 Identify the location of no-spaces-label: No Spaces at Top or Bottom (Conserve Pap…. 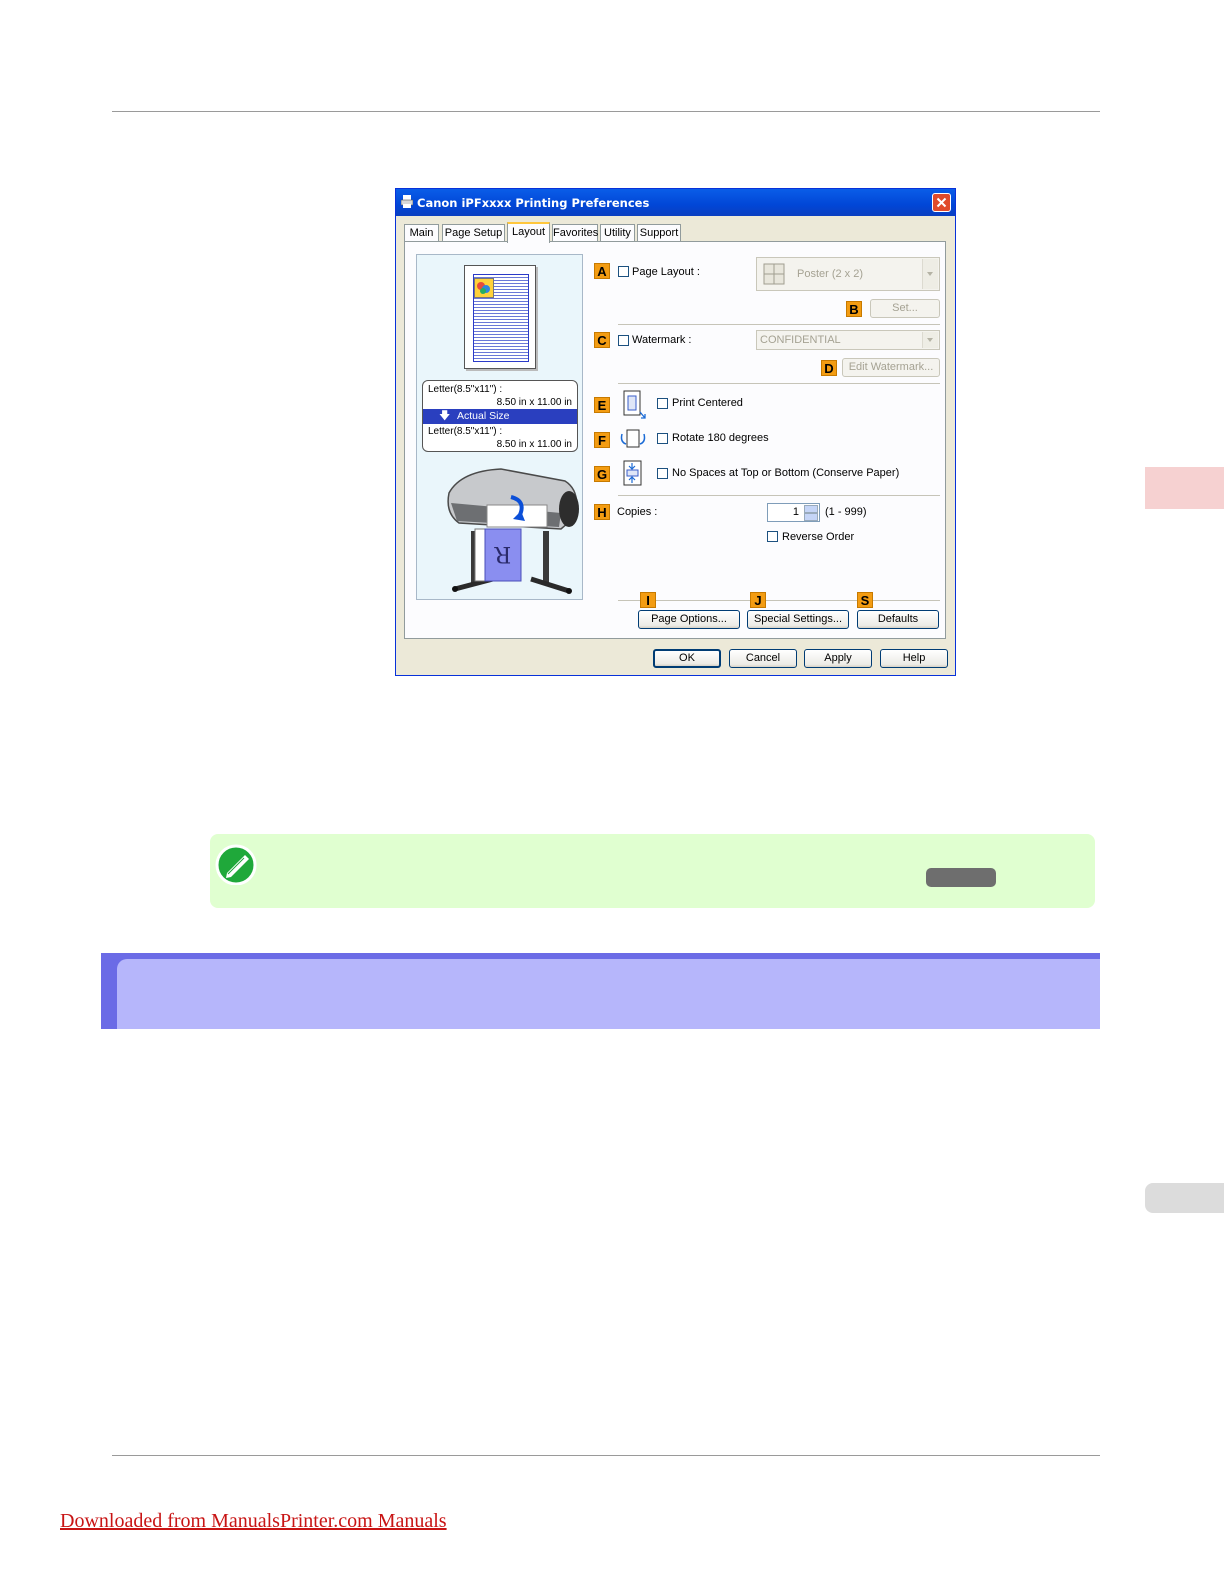
(786, 473).